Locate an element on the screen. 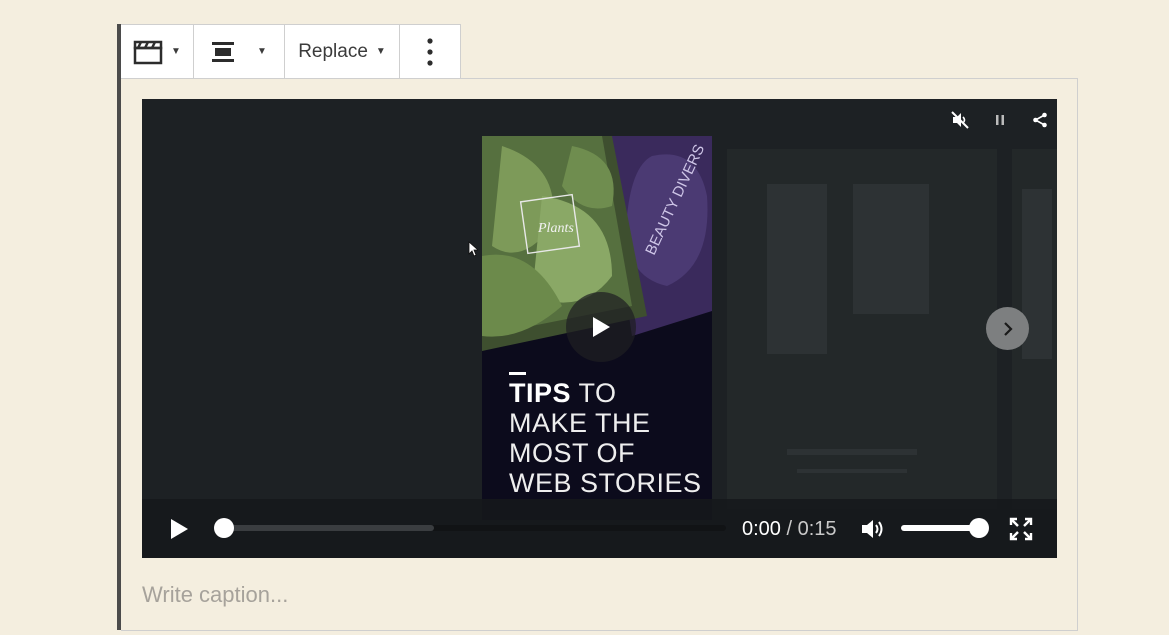  fullscreen-icon is located at coordinates (1021, 529).